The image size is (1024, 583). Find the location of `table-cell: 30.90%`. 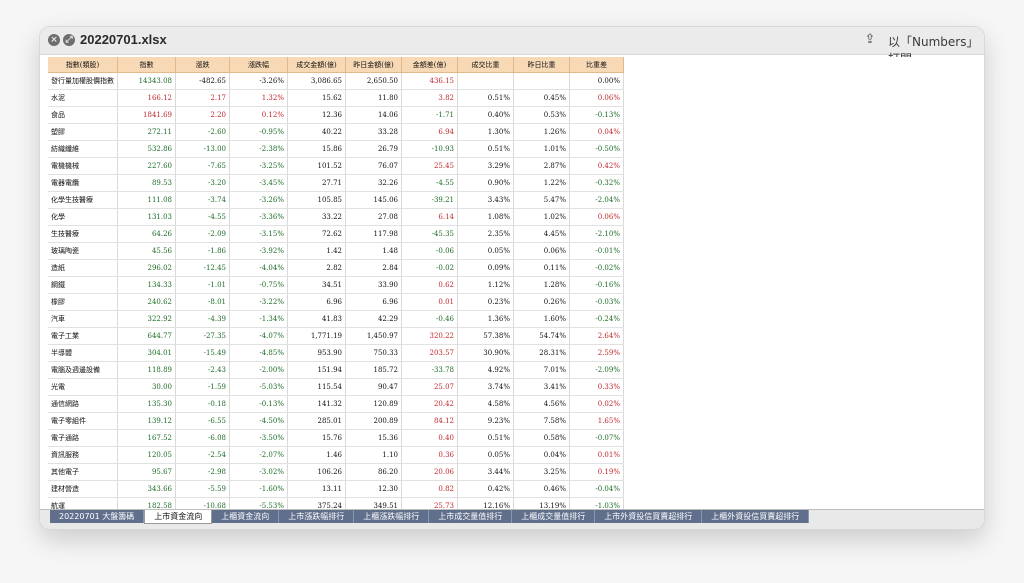

table-cell: 30.90% is located at coordinates (485, 353).